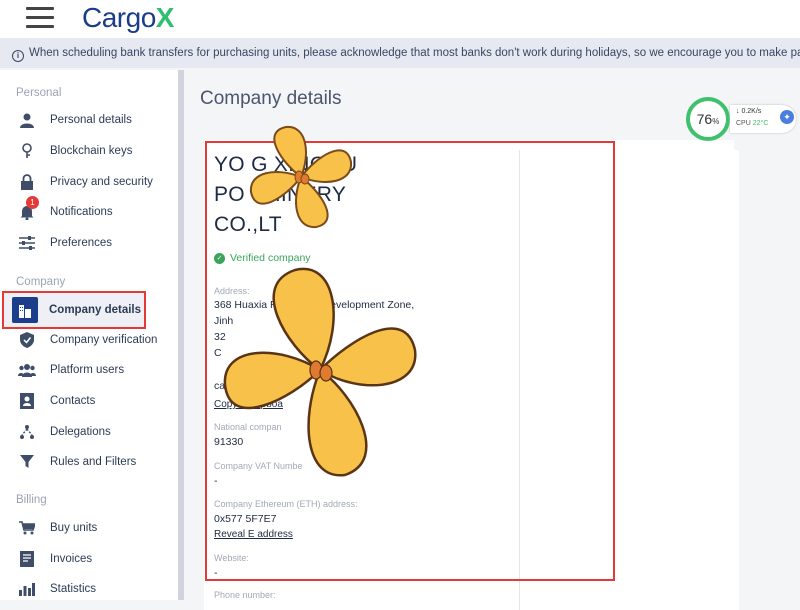  I want to click on sidebar-item-preferences: Preferences, so click(92, 243).